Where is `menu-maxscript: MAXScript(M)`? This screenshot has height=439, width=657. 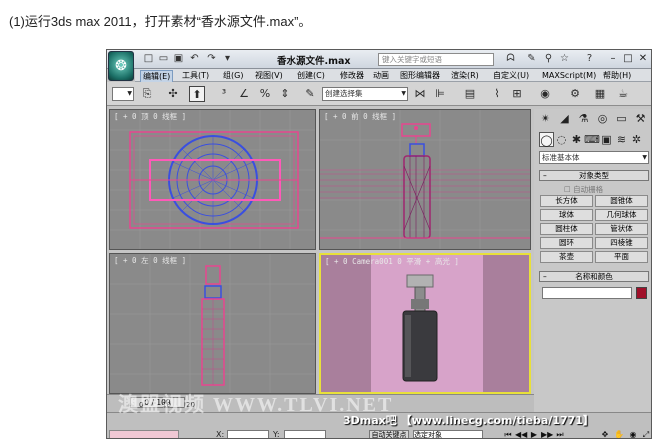 menu-maxscript: MAXScript(M) is located at coordinates (569, 75).